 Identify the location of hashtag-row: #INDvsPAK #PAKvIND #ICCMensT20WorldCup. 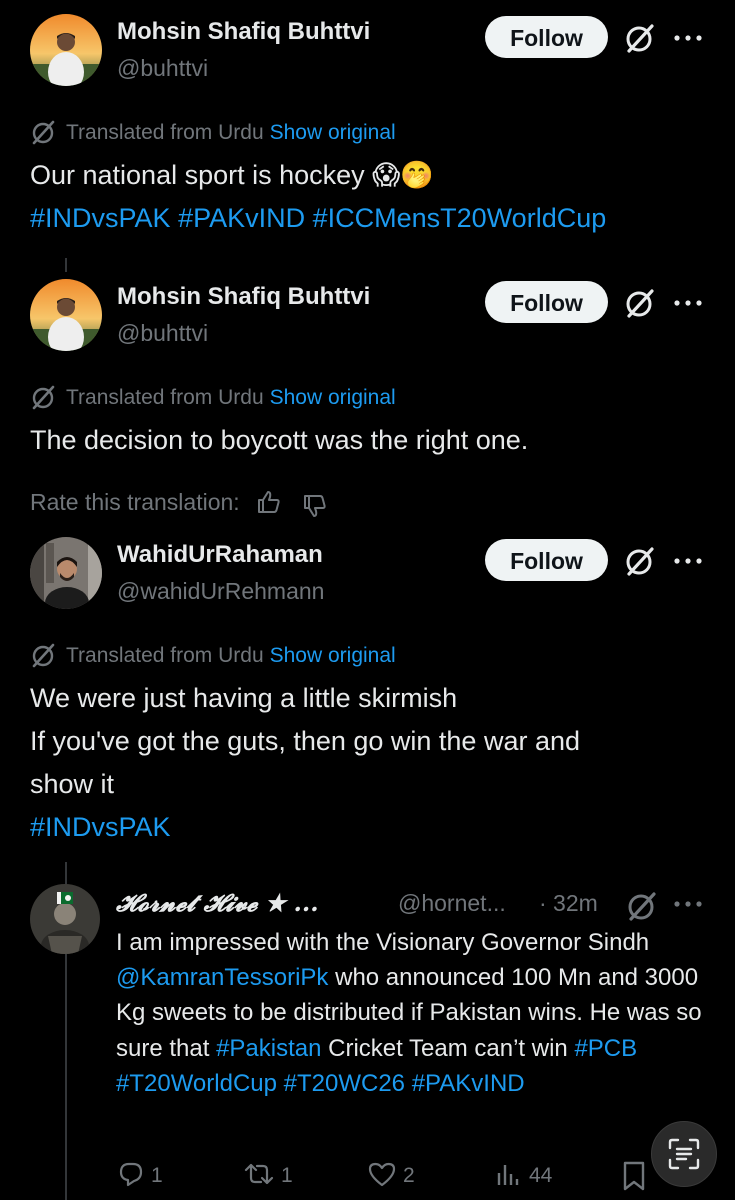
(375, 218).